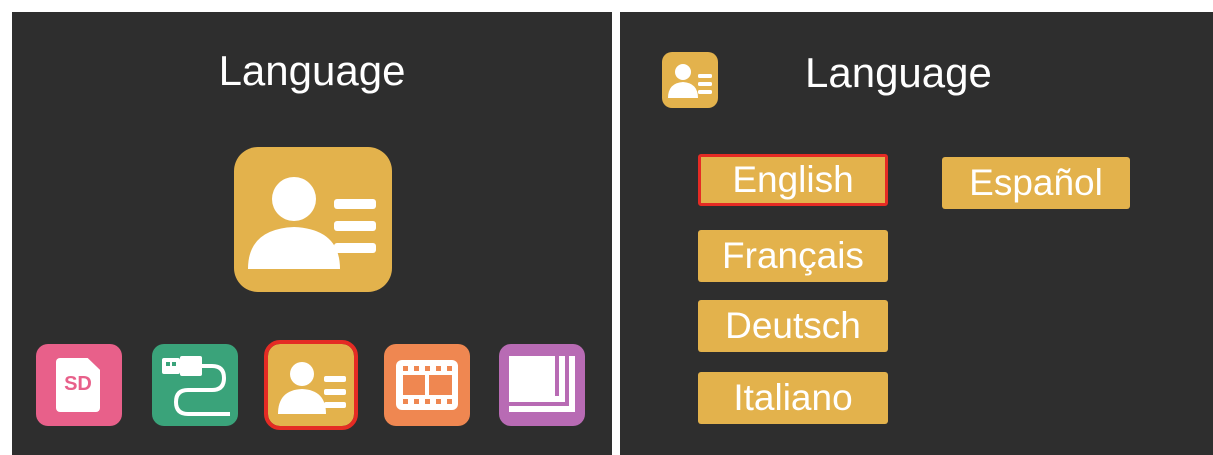 The image size is (1213, 455). I want to click on language-option-english: English, so click(793, 180).